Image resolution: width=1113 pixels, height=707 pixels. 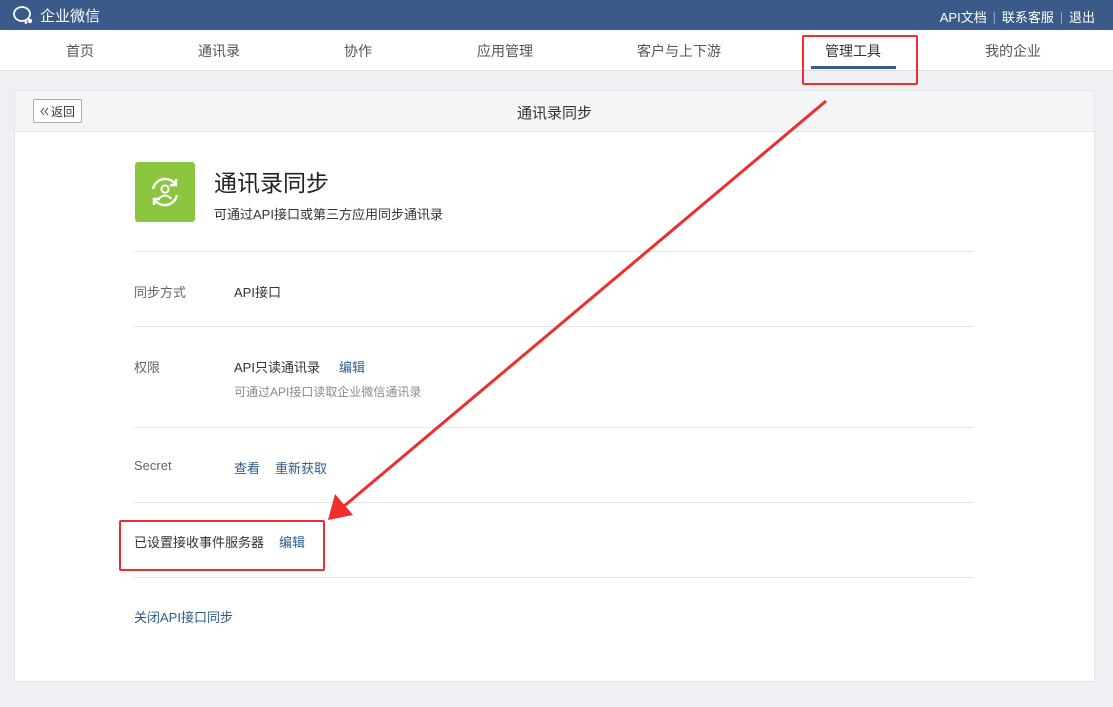 I want to click on brand: 企业微信, so click(x=56, y=15).